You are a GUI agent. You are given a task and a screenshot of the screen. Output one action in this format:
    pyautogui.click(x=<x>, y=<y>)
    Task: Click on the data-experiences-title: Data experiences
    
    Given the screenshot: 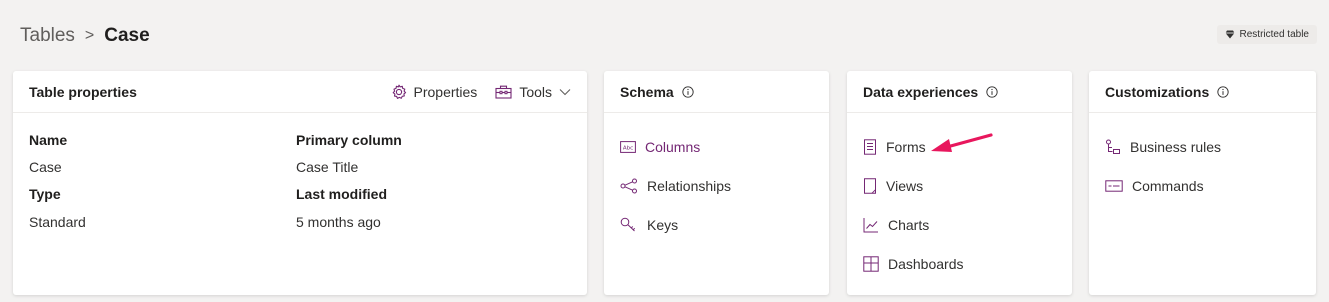 What is the action you would take?
    pyautogui.click(x=921, y=91)
    